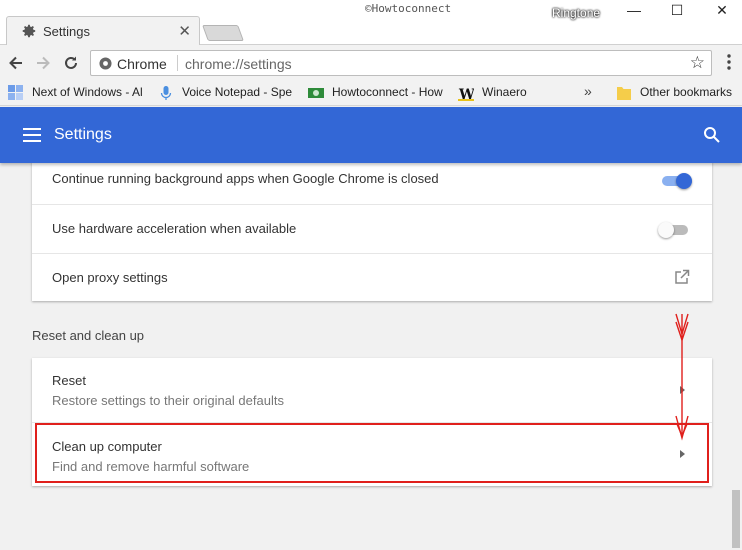 Image resolution: width=742 pixels, height=550 pixels. I want to click on bookmark-howtoconnect: Howtoconnect - How, so click(377, 93).